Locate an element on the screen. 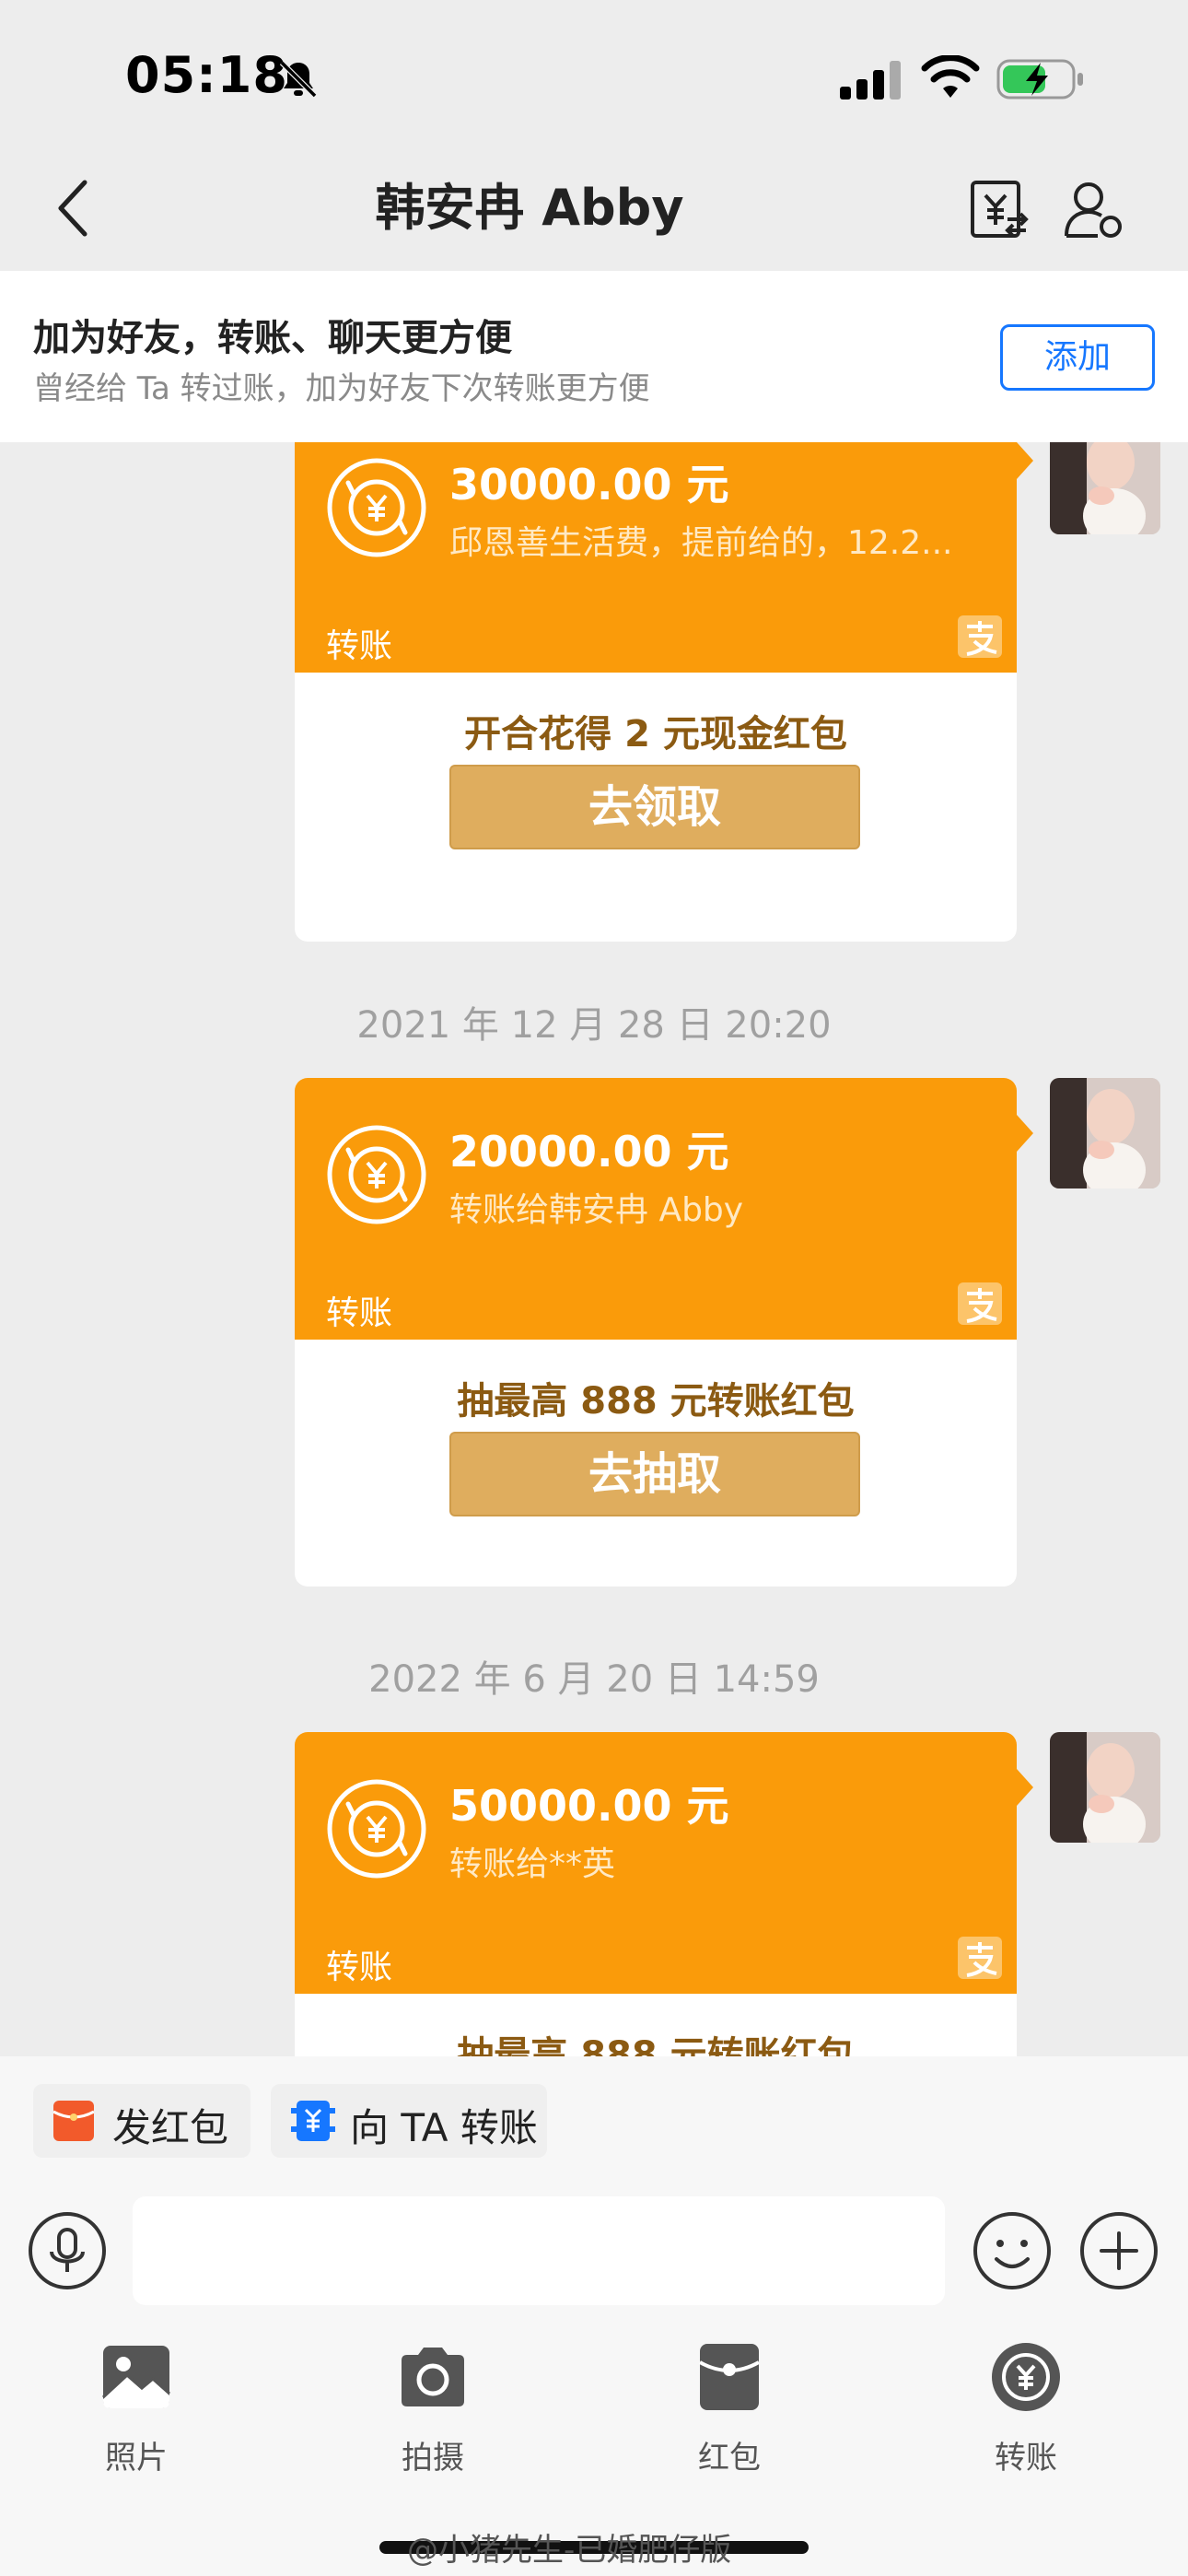 This screenshot has width=1188, height=2576. photo-icon is located at coordinates (135, 2377).